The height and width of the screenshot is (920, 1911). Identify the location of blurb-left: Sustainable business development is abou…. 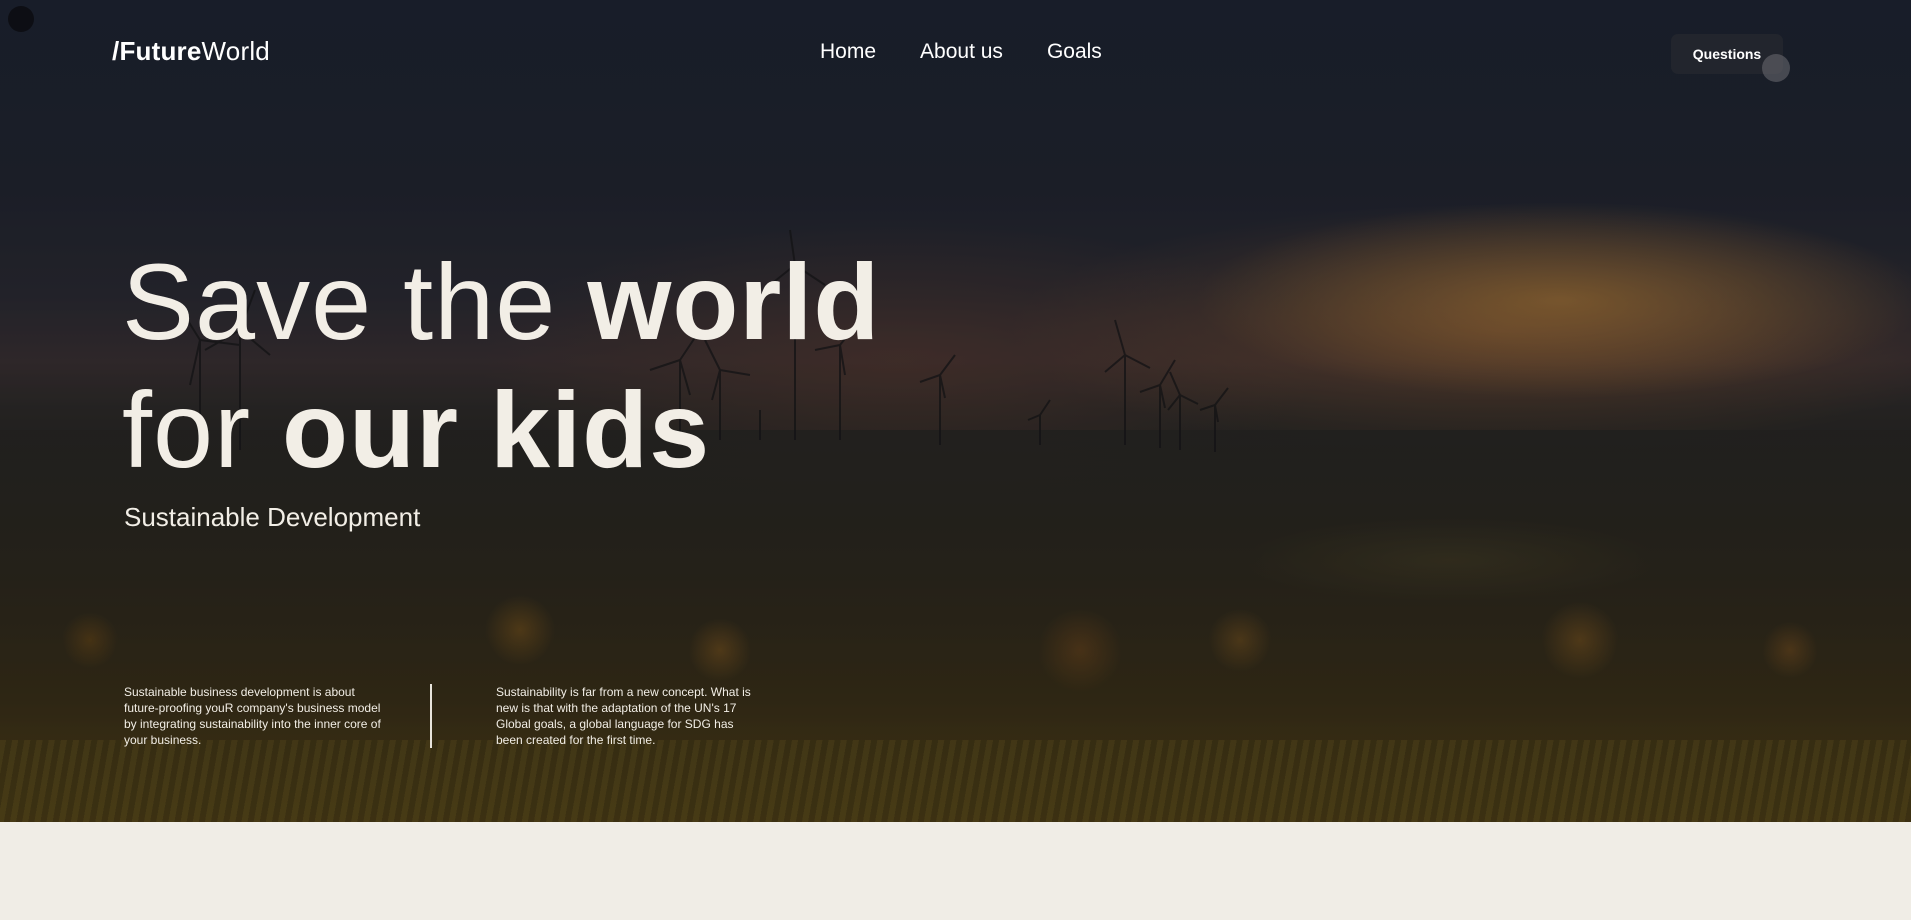
(252, 716).